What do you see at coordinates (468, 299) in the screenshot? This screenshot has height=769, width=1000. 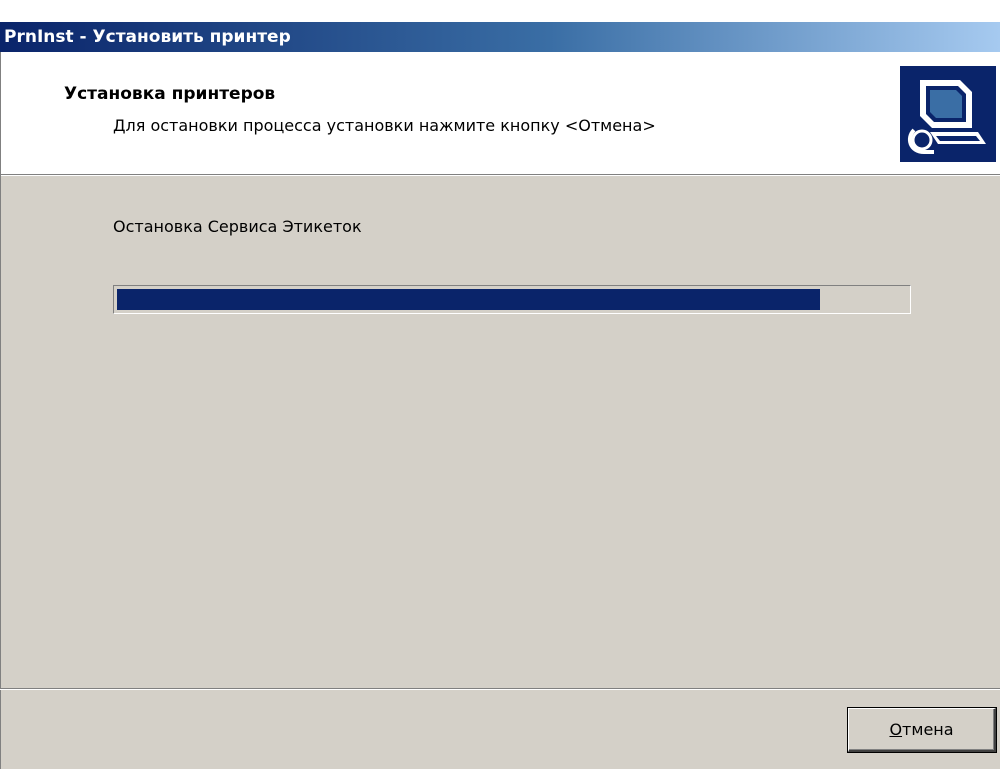 I see `progress-fill` at bounding box center [468, 299].